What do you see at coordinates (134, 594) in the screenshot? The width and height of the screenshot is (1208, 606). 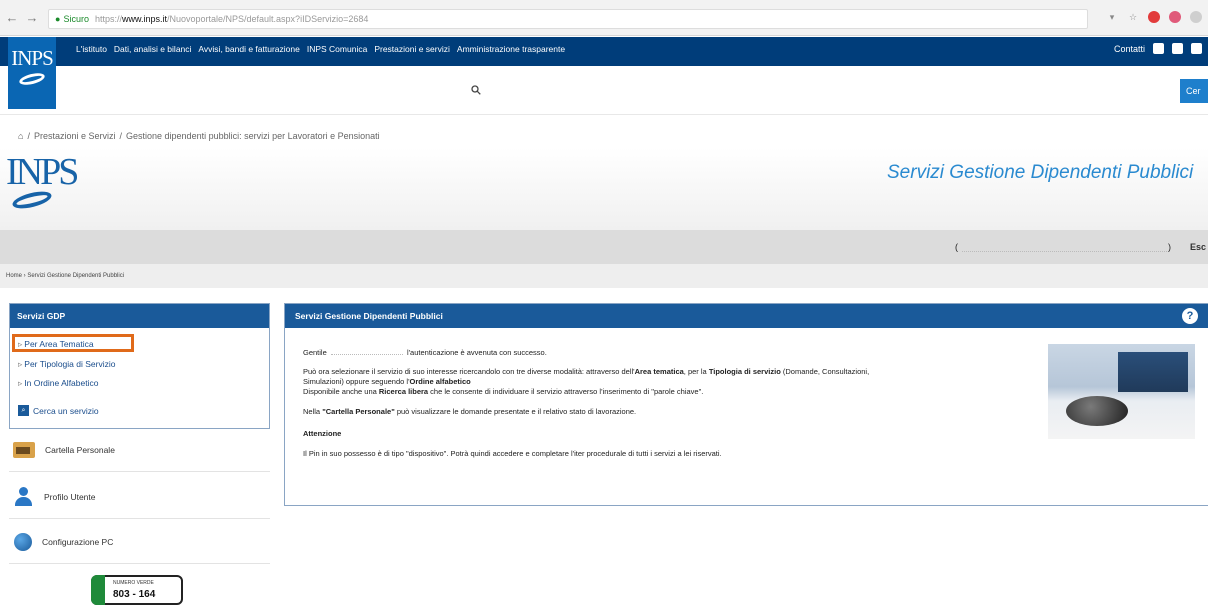 I see `contact-number: 803 - 164` at bounding box center [134, 594].